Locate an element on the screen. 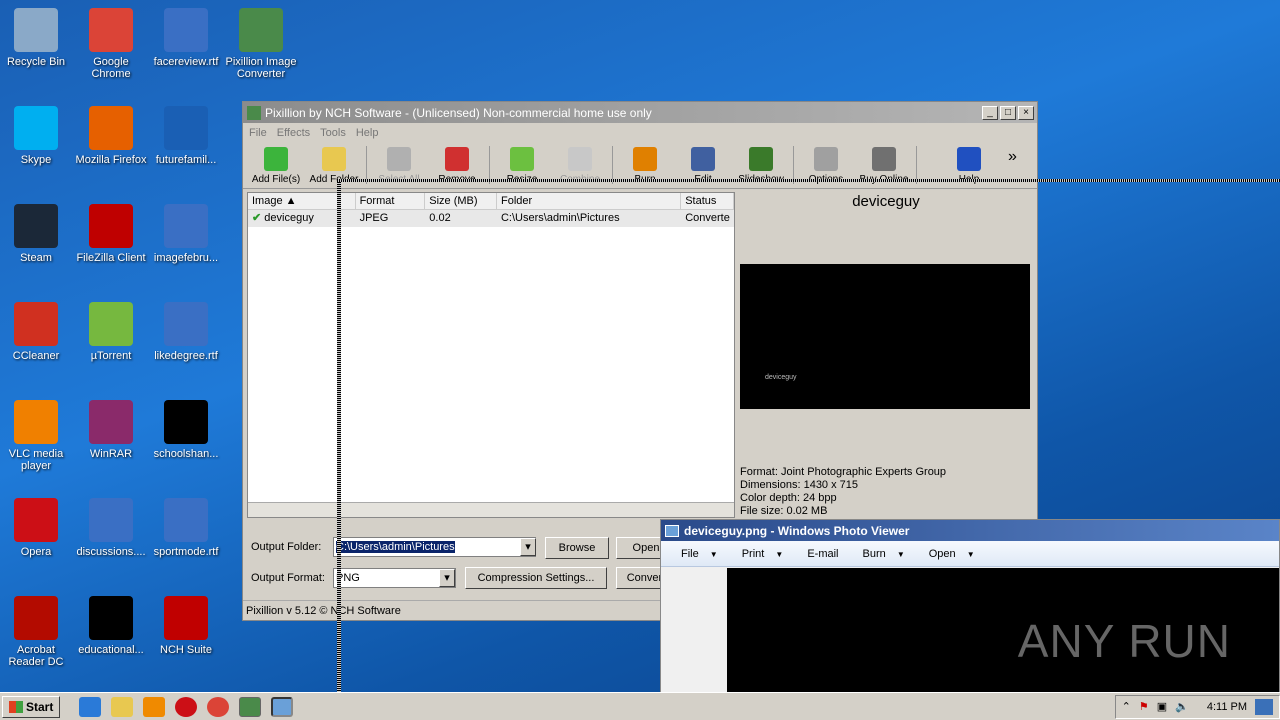  desktop-icon: Recycle Bin is located at coordinates (36, 38).